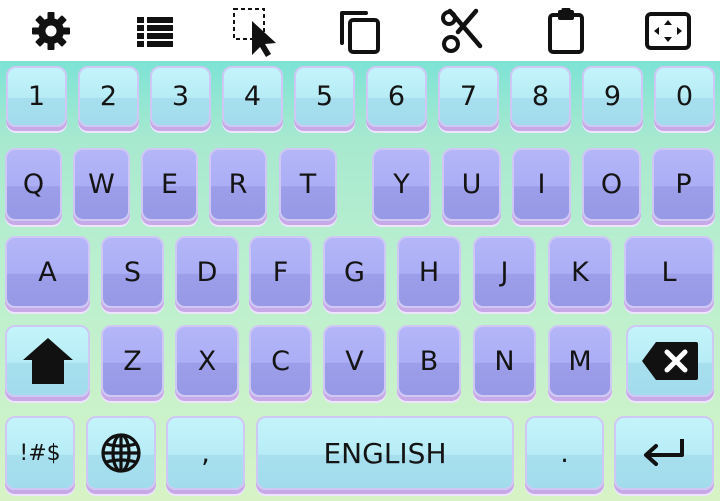 The image size is (720, 501). I want to click on key-u: U, so click(471, 184).